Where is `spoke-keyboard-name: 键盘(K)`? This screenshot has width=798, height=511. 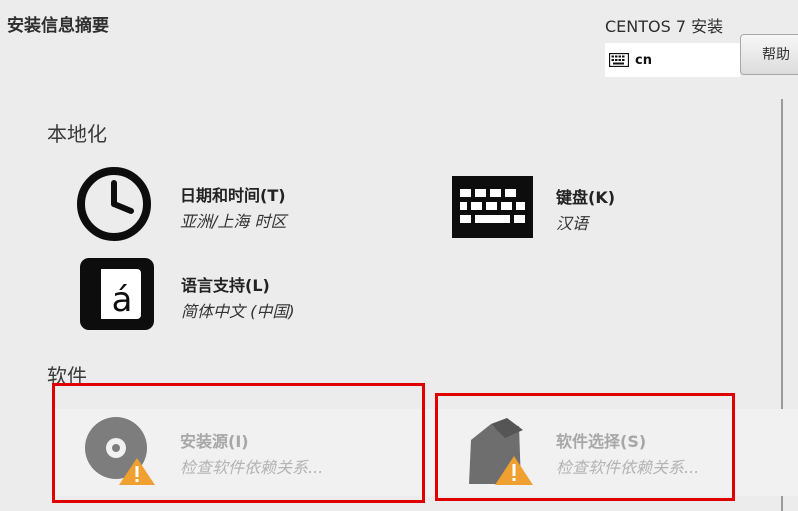 spoke-keyboard-name: 键盘(K) is located at coordinates (586, 197).